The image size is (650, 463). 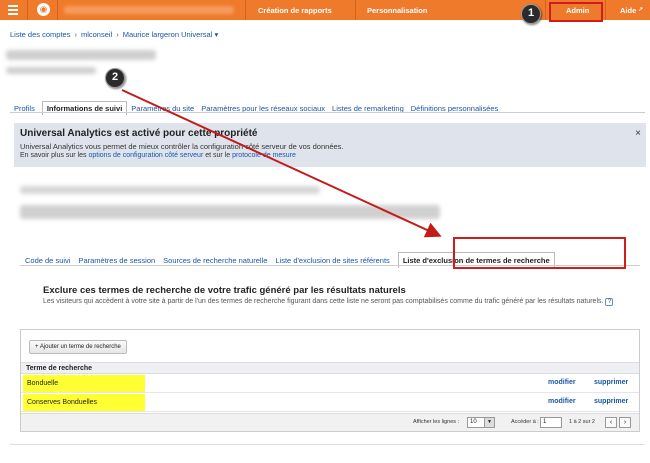 I want to click on step-badge-1: 1, so click(x=531, y=14).